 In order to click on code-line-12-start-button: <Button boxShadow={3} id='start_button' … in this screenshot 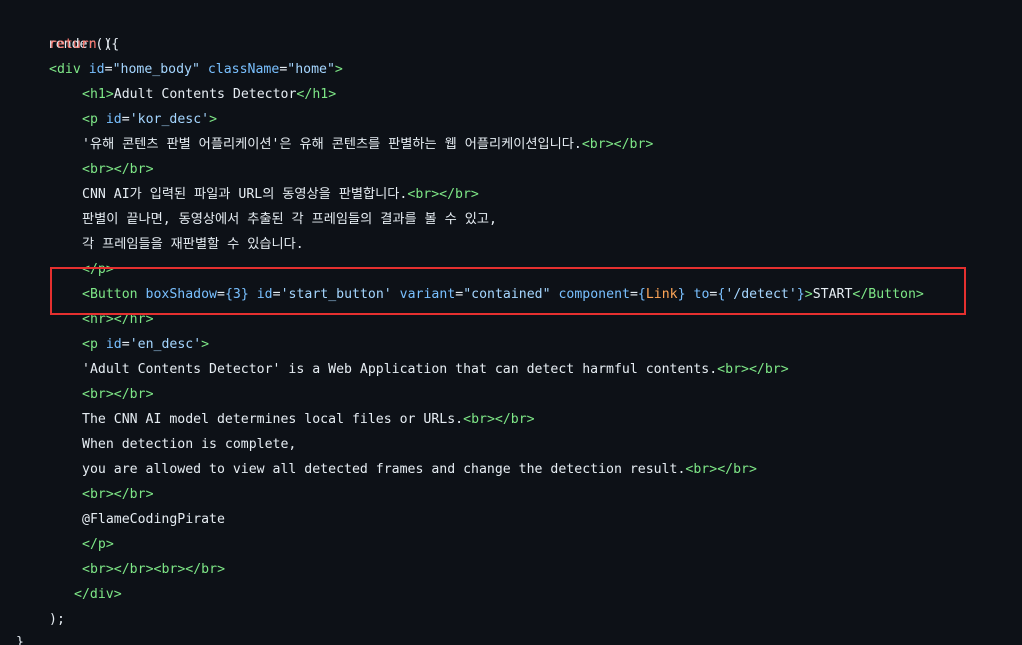, I will do `click(503, 294)`.